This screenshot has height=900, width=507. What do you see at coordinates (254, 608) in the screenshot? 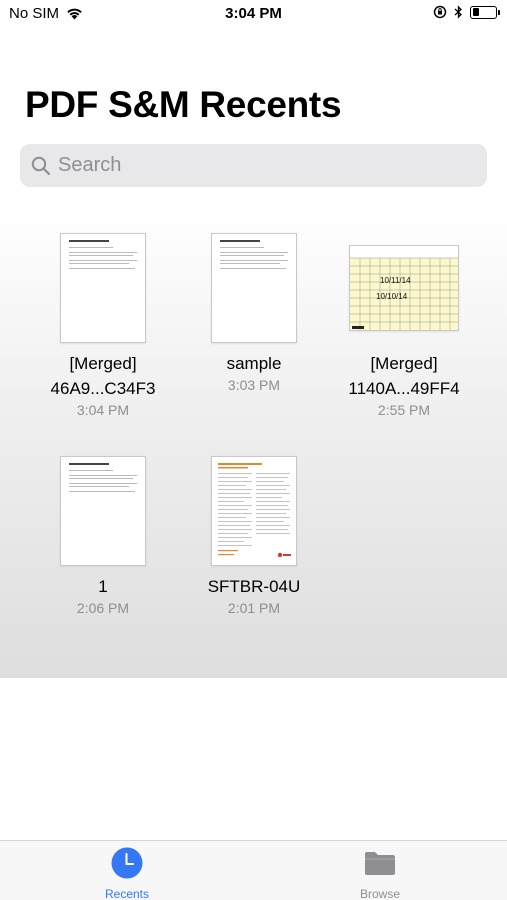
I see `file-time: 2:01 PM` at bounding box center [254, 608].